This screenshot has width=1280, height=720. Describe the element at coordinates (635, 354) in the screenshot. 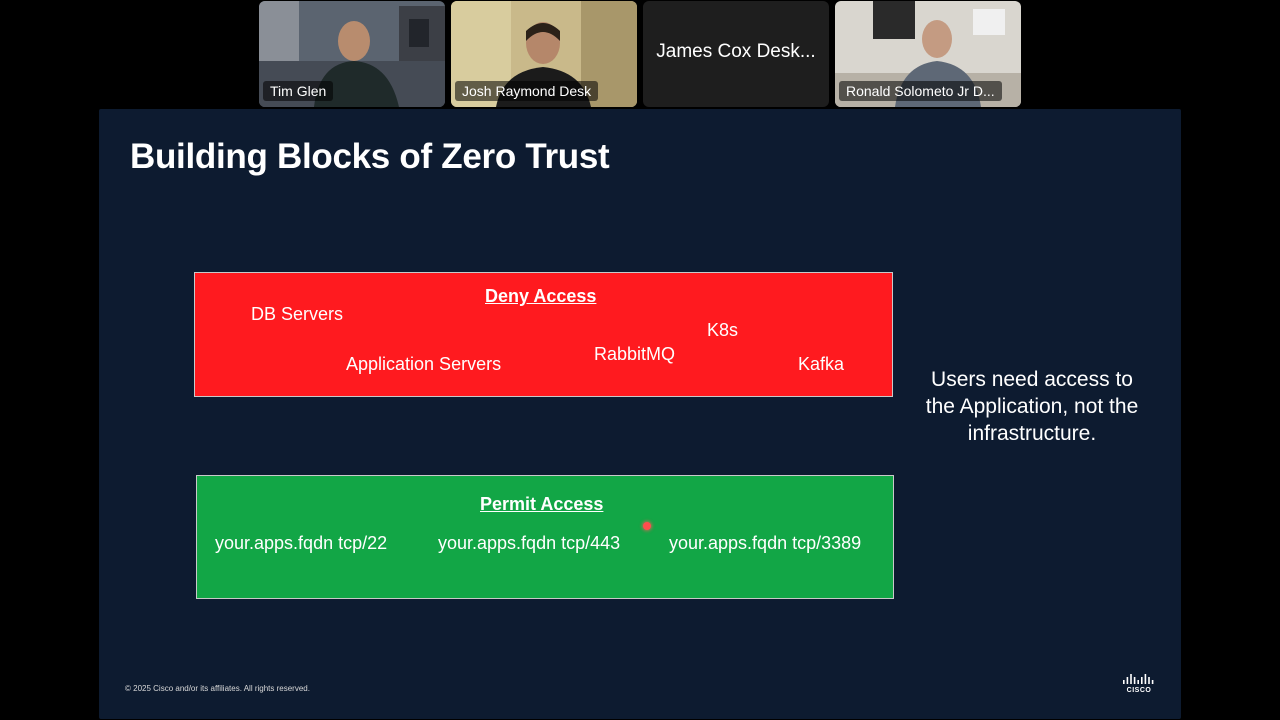

I see `deny-item-rabbitmq: RabbitMQ` at that location.